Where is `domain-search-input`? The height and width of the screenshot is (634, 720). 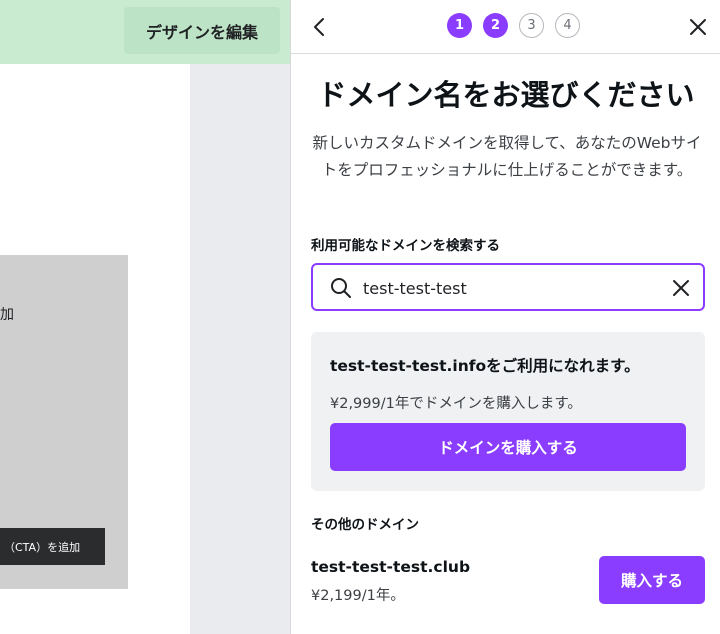 domain-search-input is located at coordinates (508, 288).